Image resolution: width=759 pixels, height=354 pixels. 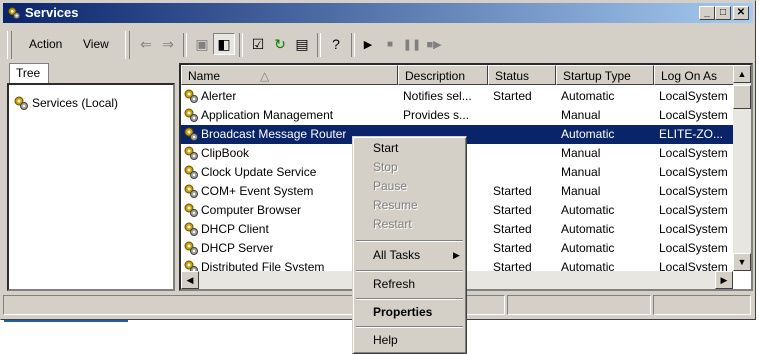 I want to click on cell-name: ClipBook, so click(x=225, y=153).